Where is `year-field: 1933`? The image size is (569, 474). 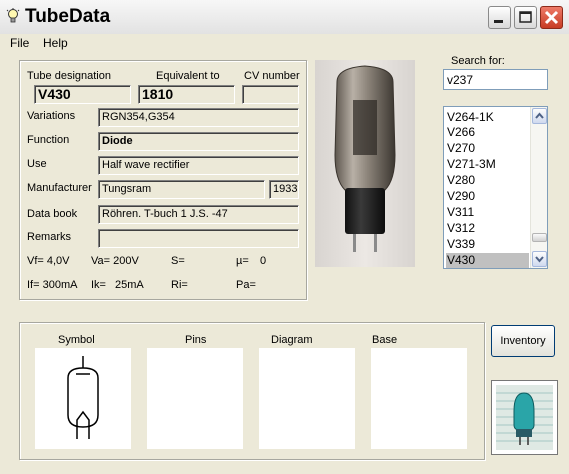
year-field: 1933 is located at coordinates (284, 189).